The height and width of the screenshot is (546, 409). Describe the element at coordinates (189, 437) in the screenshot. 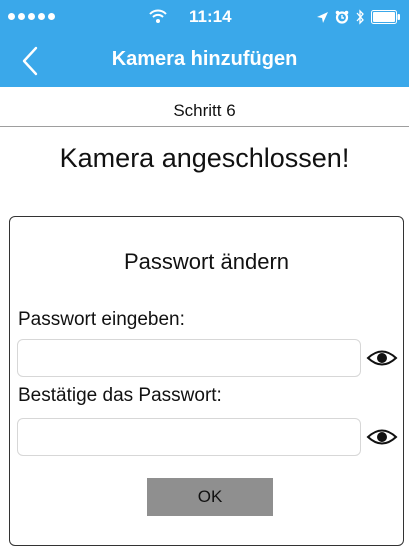

I see `confirm-password-input` at that location.